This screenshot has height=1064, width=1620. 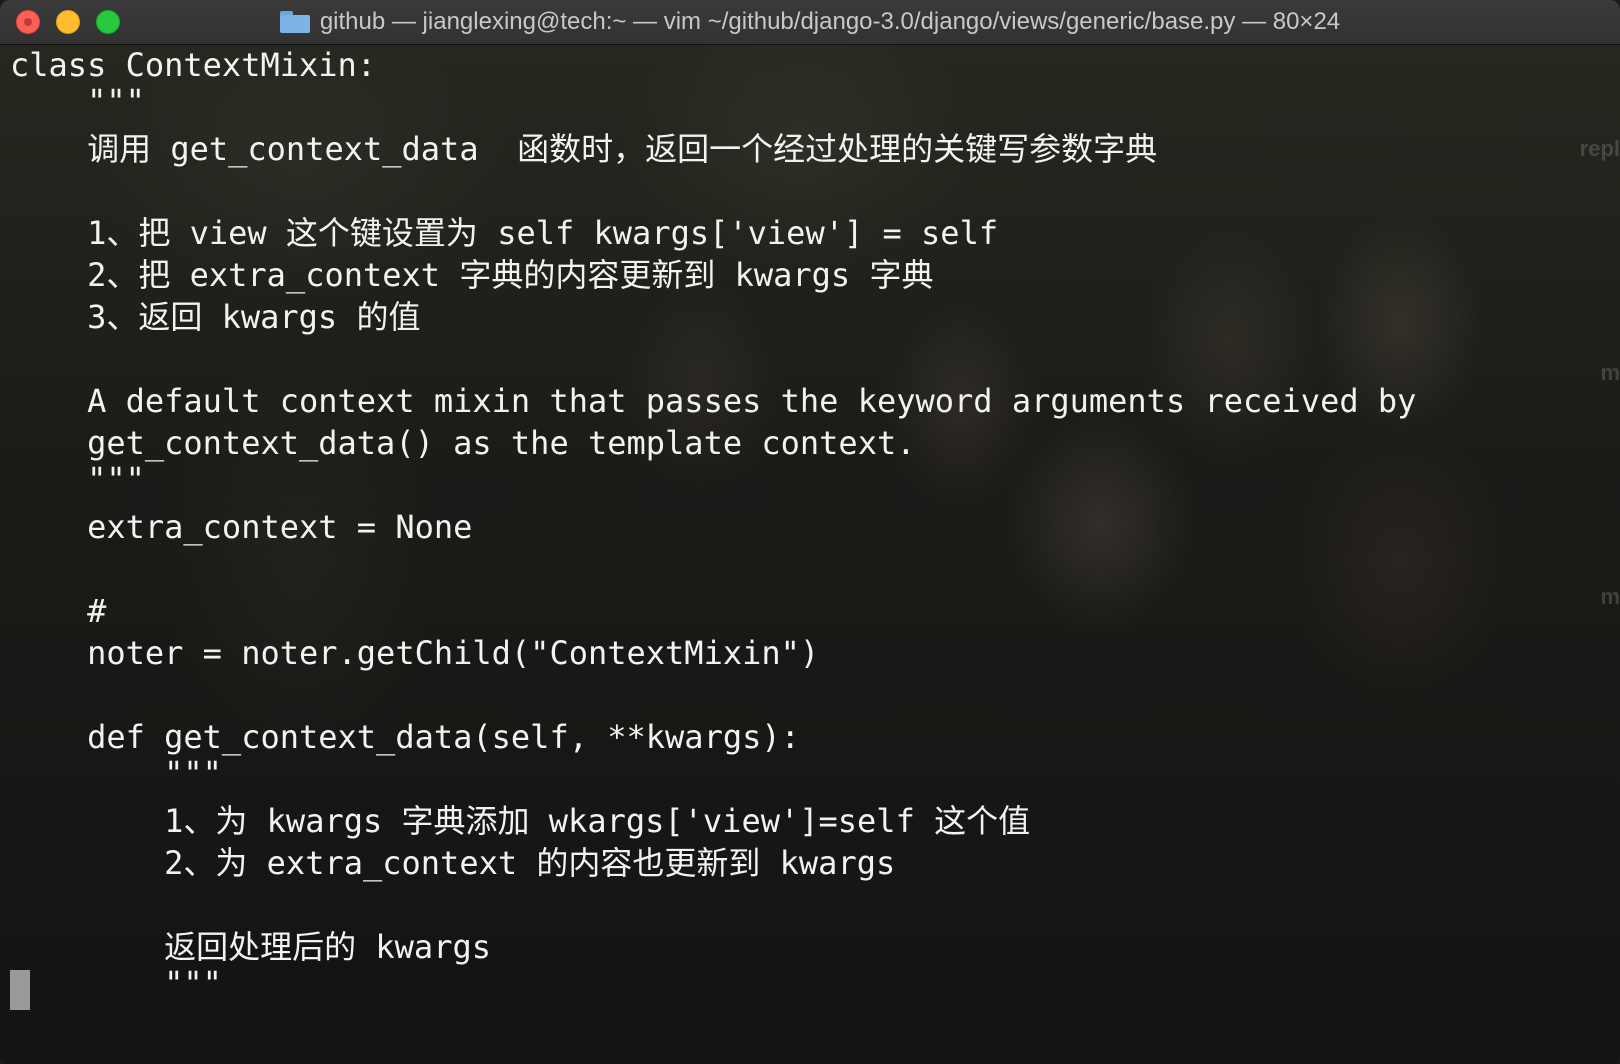 What do you see at coordinates (58, 611) in the screenshot?
I see `code-line: #` at bounding box center [58, 611].